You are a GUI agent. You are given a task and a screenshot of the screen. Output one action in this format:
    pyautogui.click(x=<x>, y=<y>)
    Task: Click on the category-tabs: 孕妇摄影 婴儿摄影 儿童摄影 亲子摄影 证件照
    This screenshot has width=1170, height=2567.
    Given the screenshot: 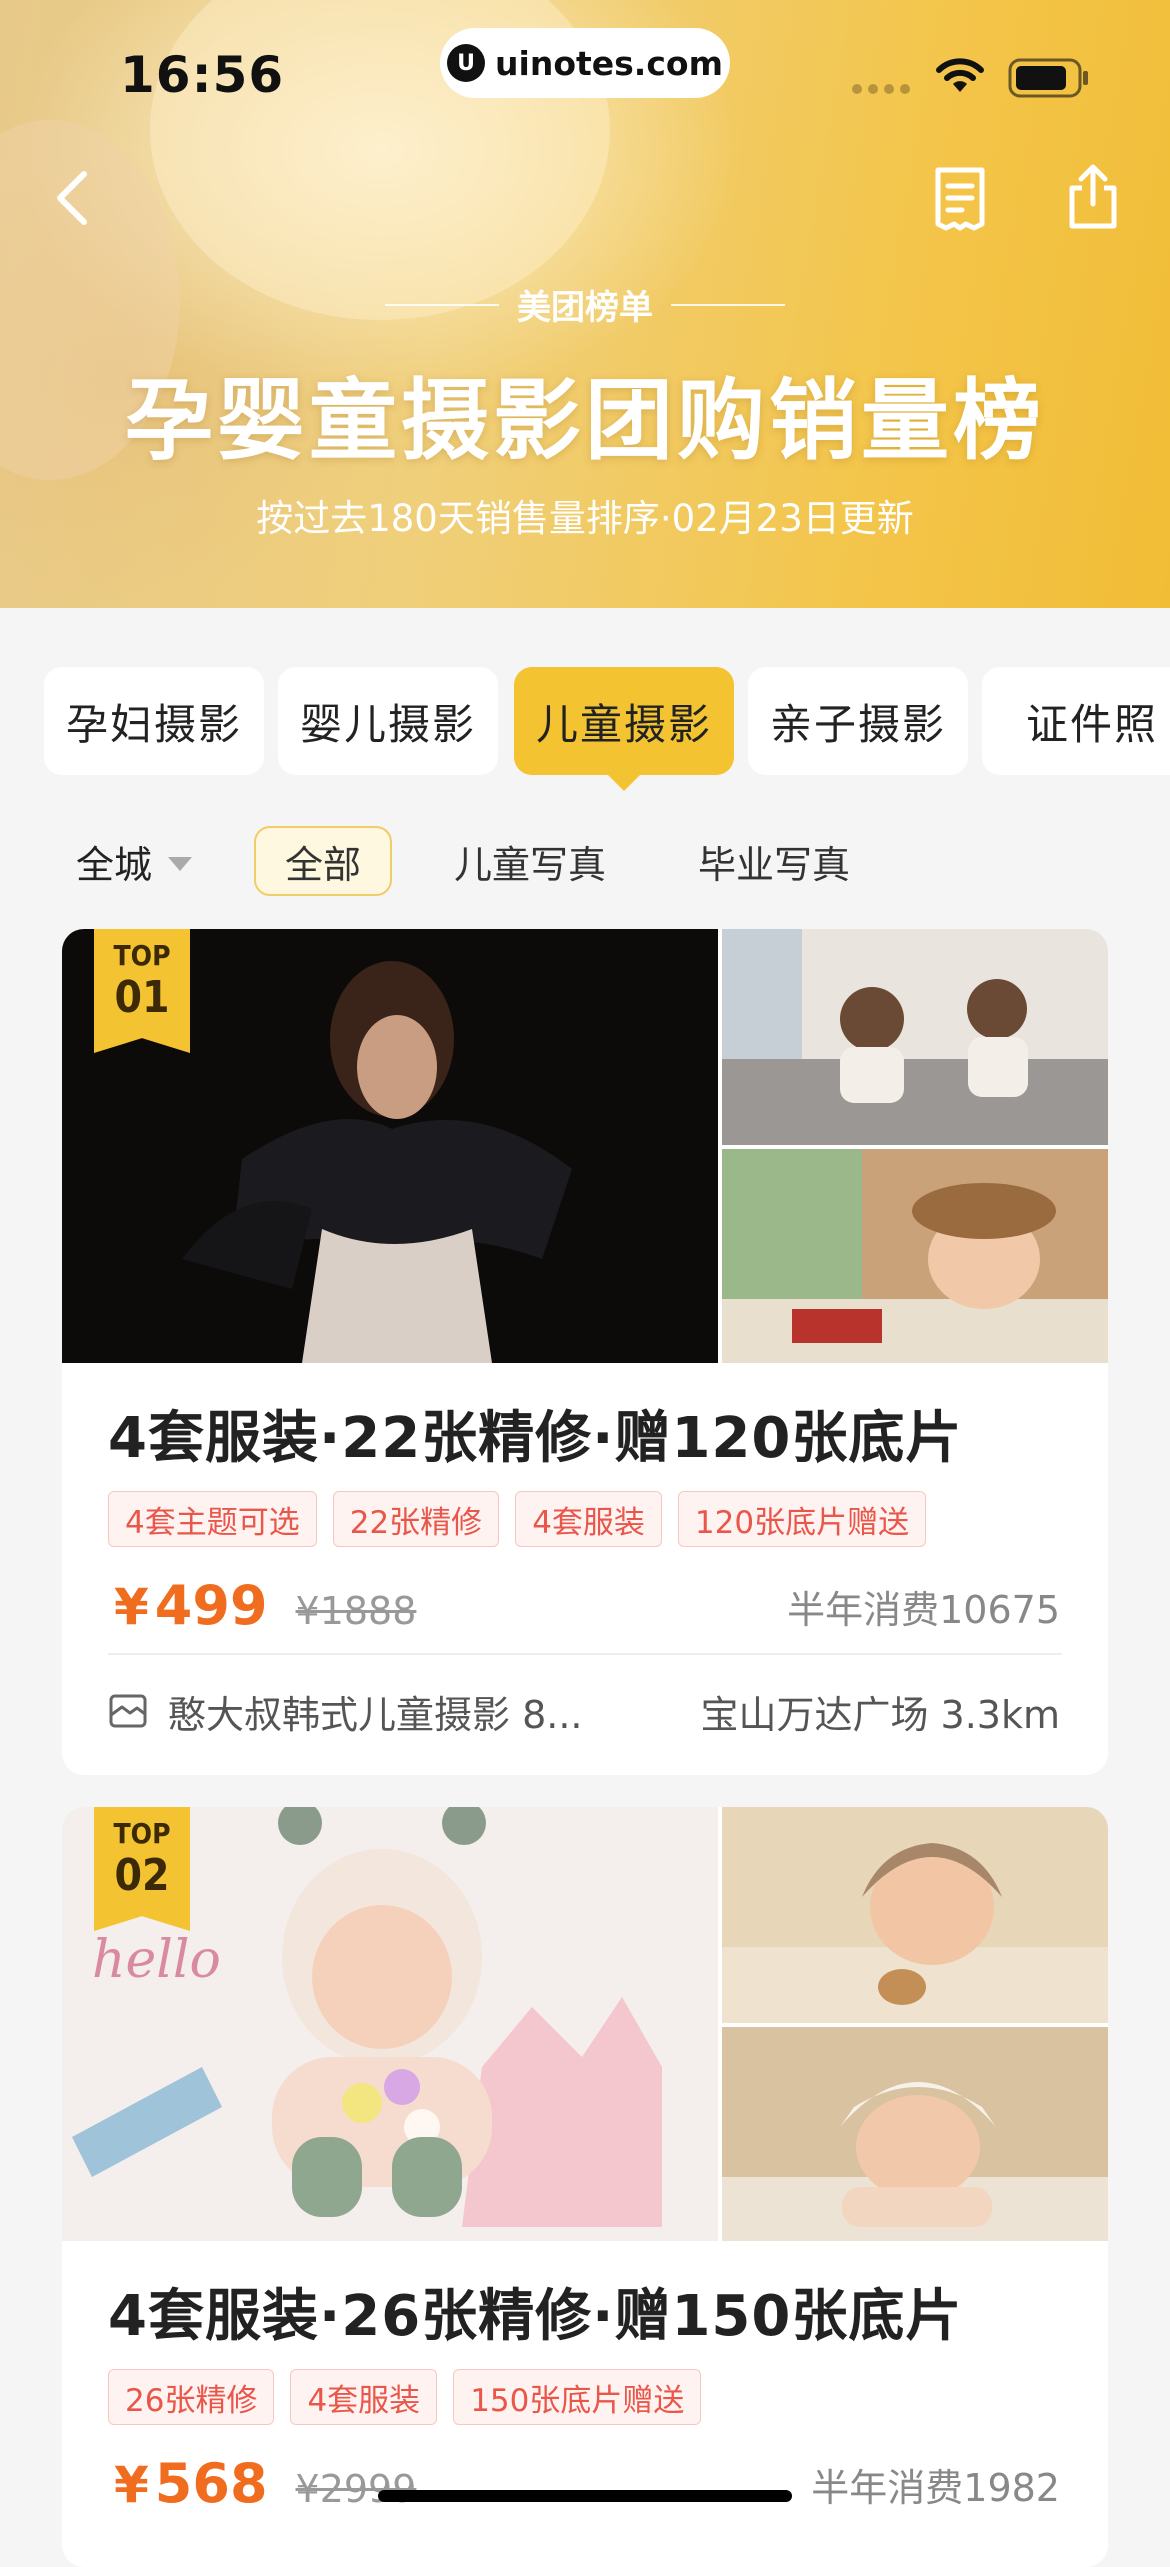 What is the action you would take?
    pyautogui.click(x=607, y=729)
    